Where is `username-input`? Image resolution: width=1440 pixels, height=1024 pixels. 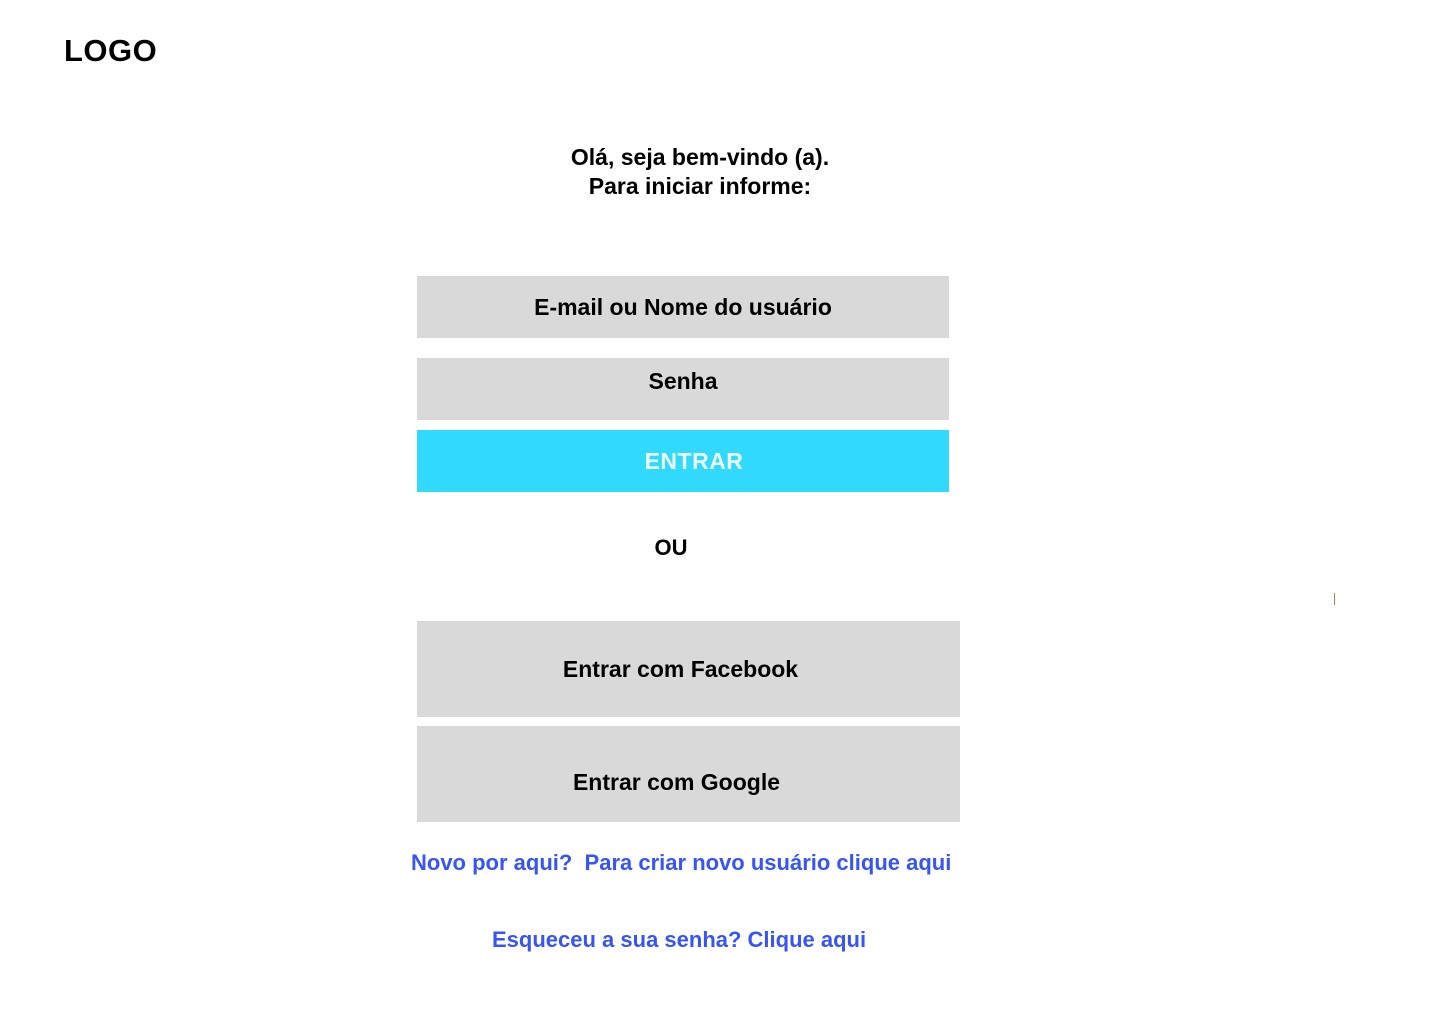 username-input is located at coordinates (683, 307).